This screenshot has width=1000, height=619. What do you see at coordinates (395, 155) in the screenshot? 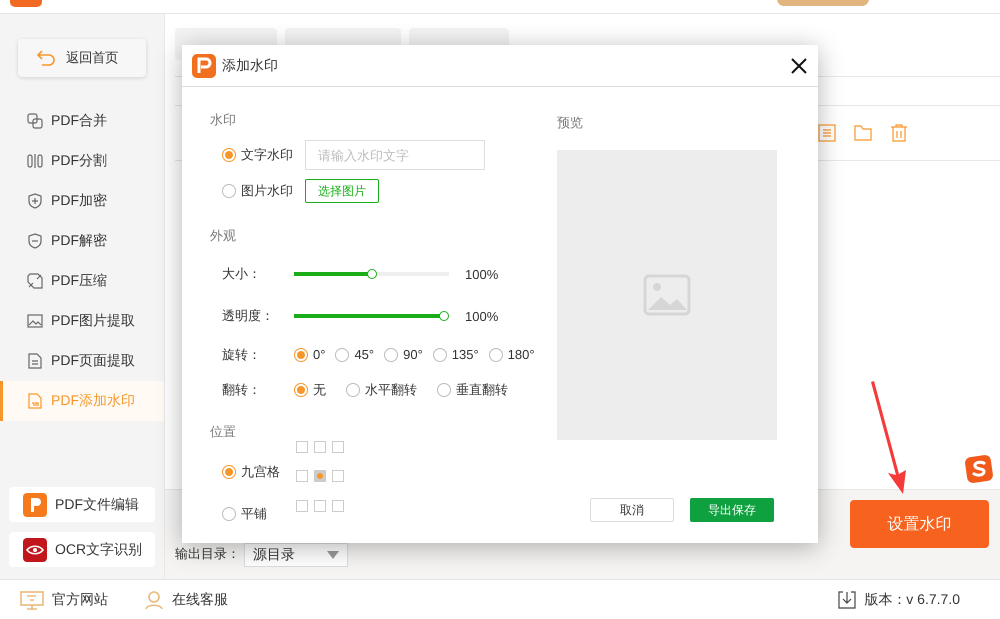
I see `watermark-text-input: 请输入水印文字` at bounding box center [395, 155].